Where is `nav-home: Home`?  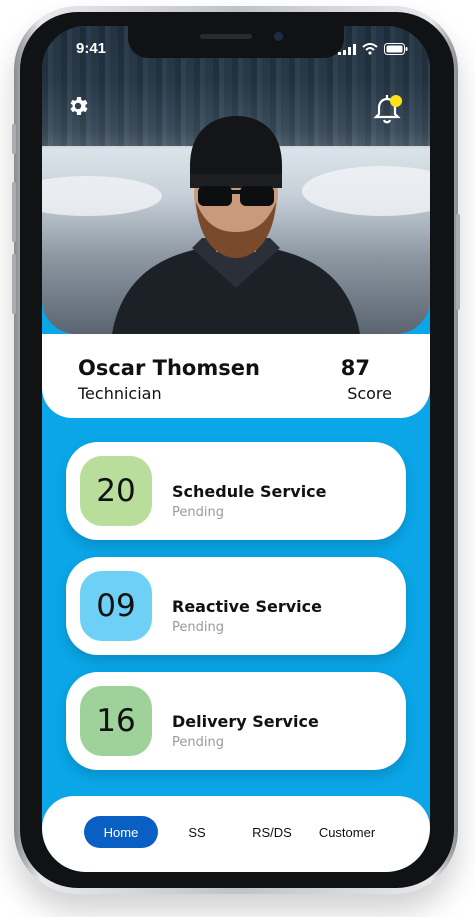
nav-home: Home is located at coordinates (121, 832).